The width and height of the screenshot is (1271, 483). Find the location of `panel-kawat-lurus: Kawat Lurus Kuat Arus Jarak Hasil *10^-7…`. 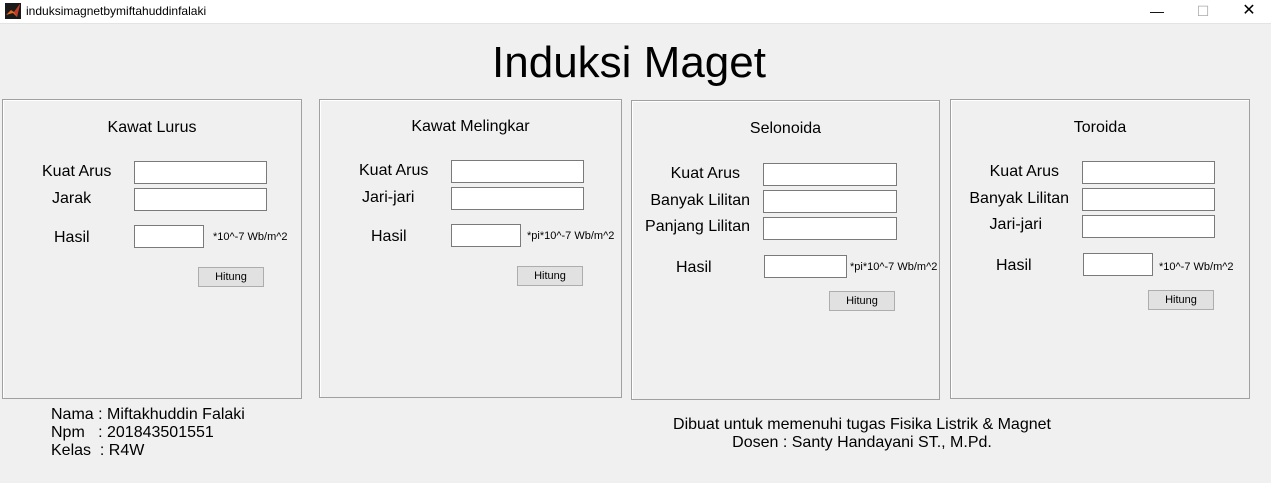

panel-kawat-lurus: Kawat Lurus Kuat Arus Jarak Hasil *10^-7… is located at coordinates (152, 249).